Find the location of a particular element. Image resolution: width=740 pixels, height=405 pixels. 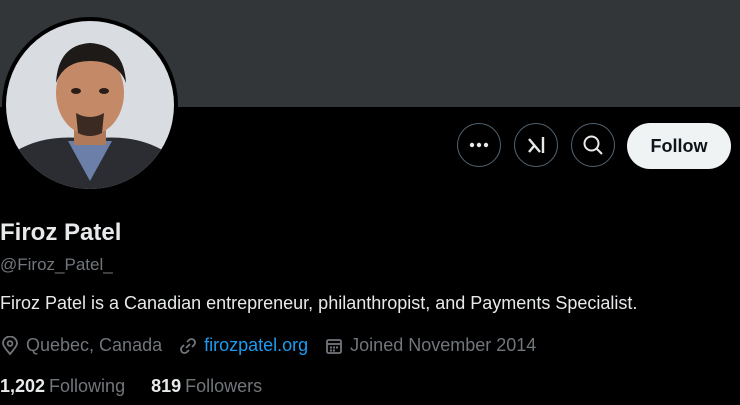

grok-icon is located at coordinates (536, 145).